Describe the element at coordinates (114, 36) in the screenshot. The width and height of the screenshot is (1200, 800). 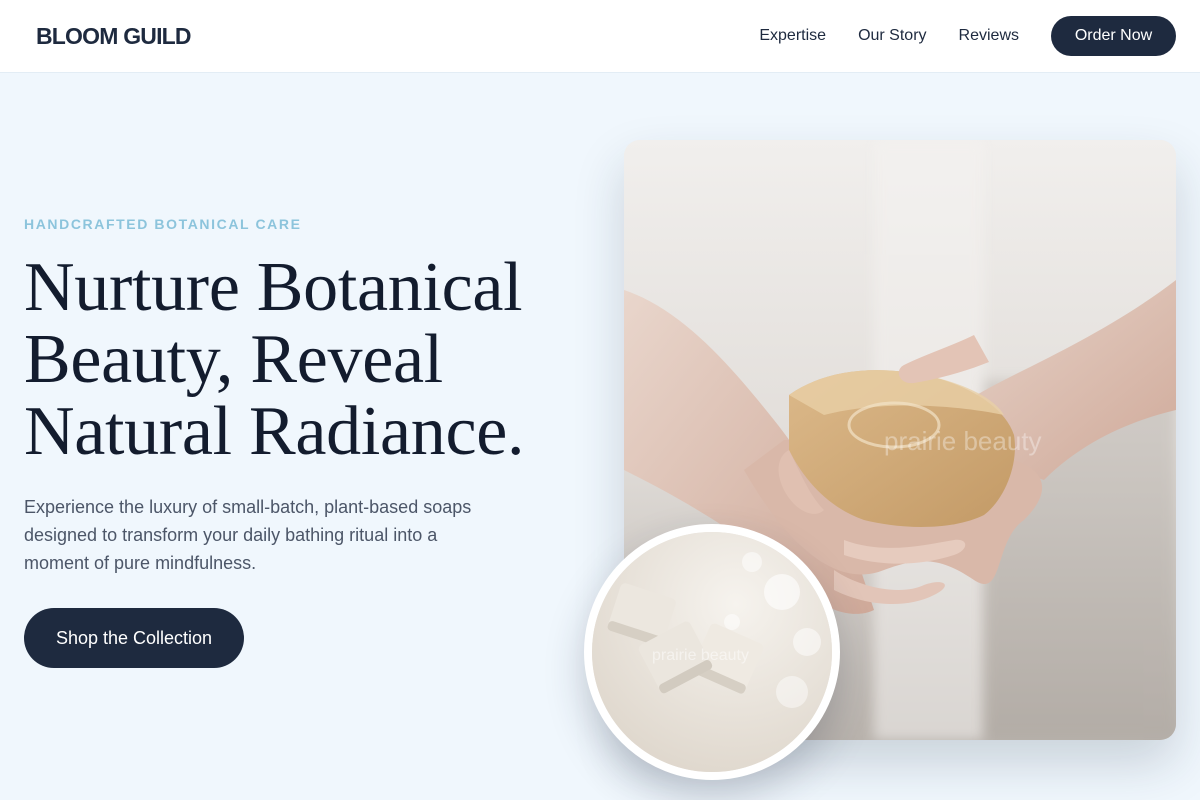
I see `brand-logo: BLOOM GUILD` at that location.